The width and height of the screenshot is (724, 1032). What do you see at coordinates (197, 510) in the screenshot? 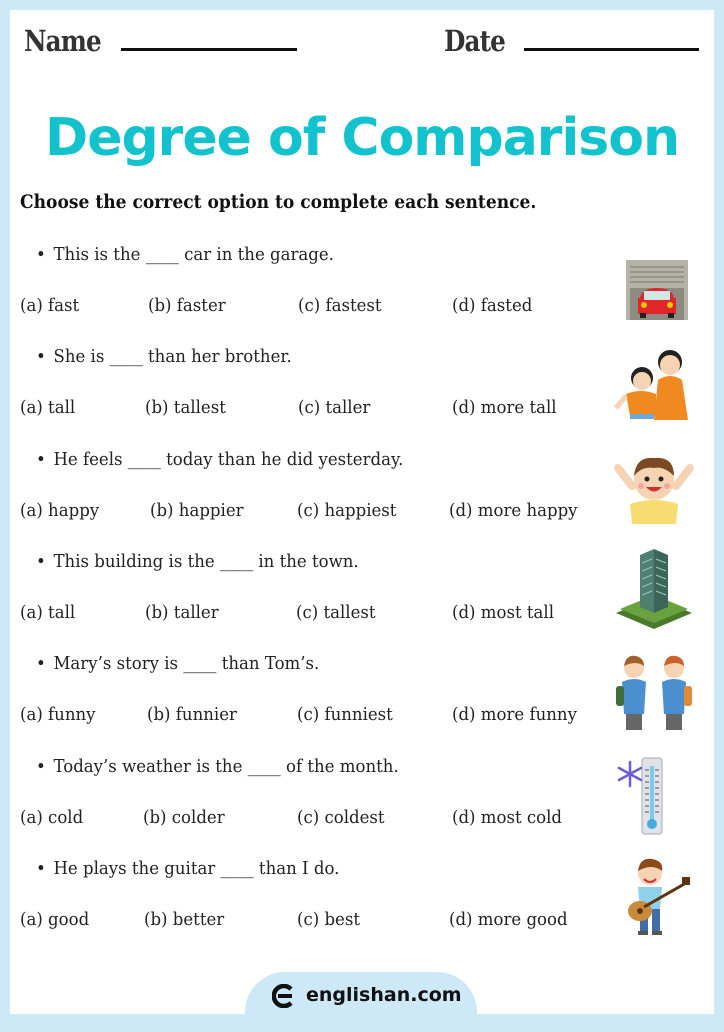
I see `answer-option: (b) happier` at bounding box center [197, 510].